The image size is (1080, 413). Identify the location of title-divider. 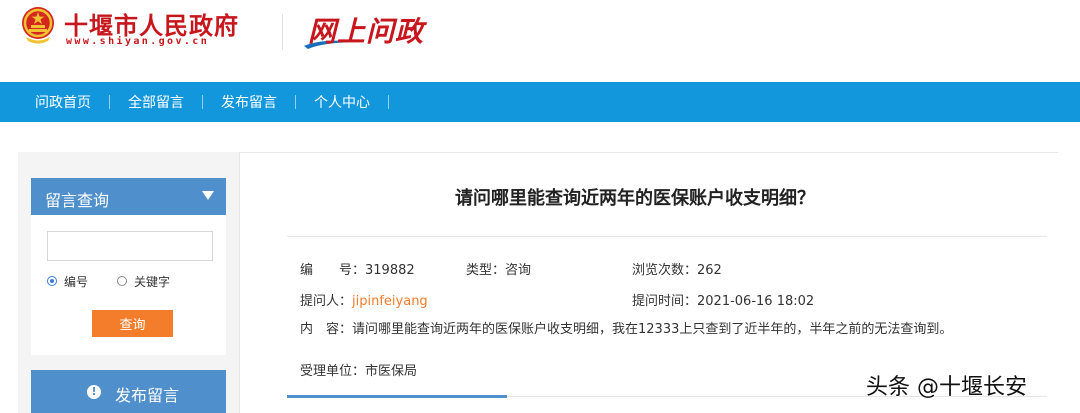
(667, 236).